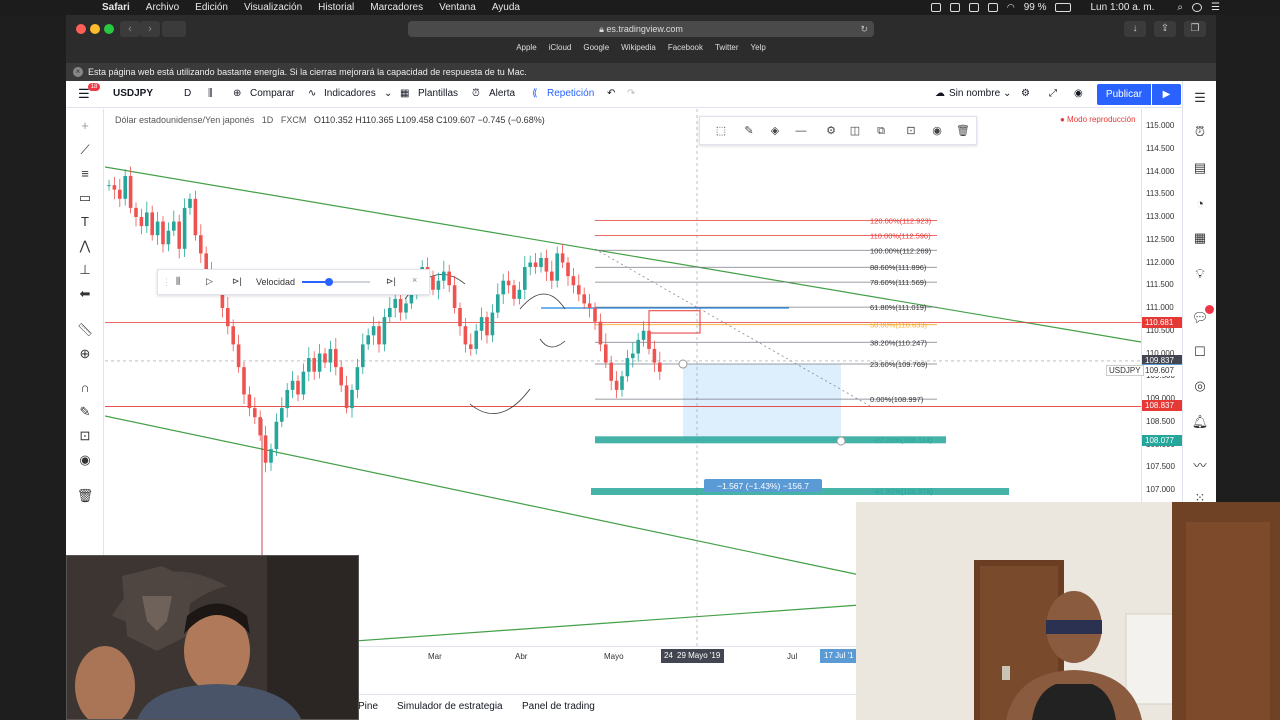 This screenshot has width=1280, height=720. What do you see at coordinates (85, 198) in the screenshot?
I see `rectangle-icon: ▭` at bounding box center [85, 198].